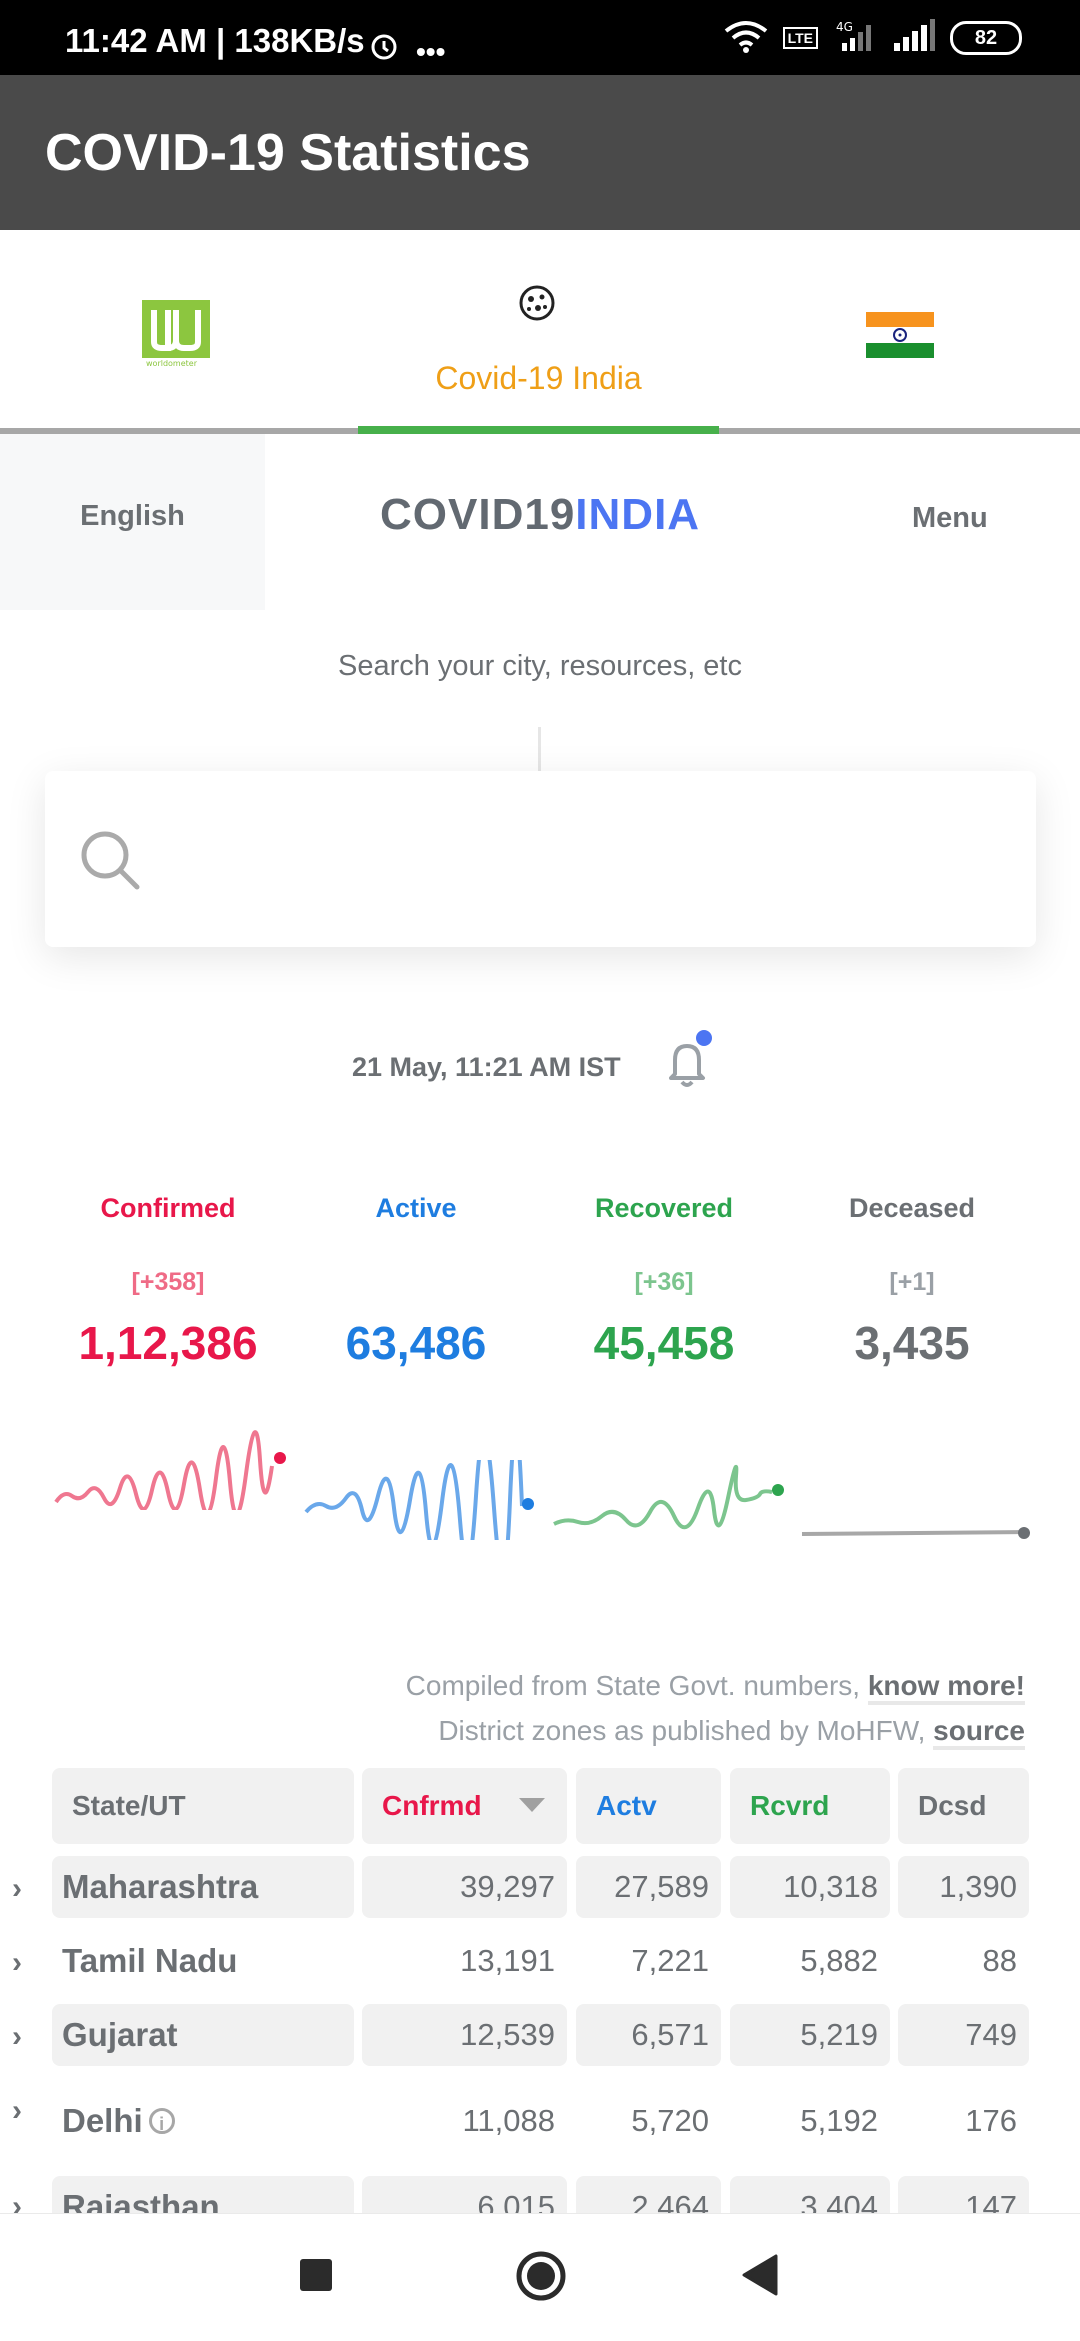 This screenshot has width=1080, height=2341. Describe the element at coordinates (999, 1960) in the screenshot. I see `cell-deceased: 88` at that location.